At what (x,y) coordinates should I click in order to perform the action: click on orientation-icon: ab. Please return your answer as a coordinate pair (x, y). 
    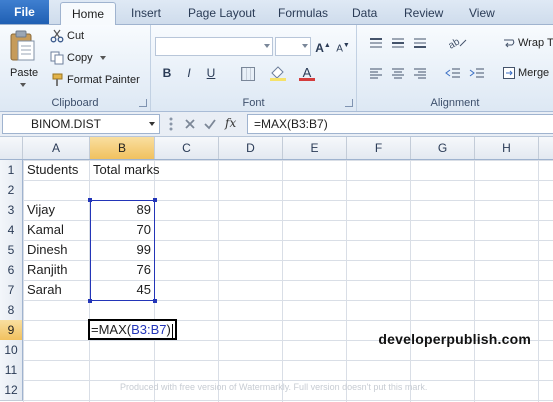
    Looking at the image, I should click on (457, 43).